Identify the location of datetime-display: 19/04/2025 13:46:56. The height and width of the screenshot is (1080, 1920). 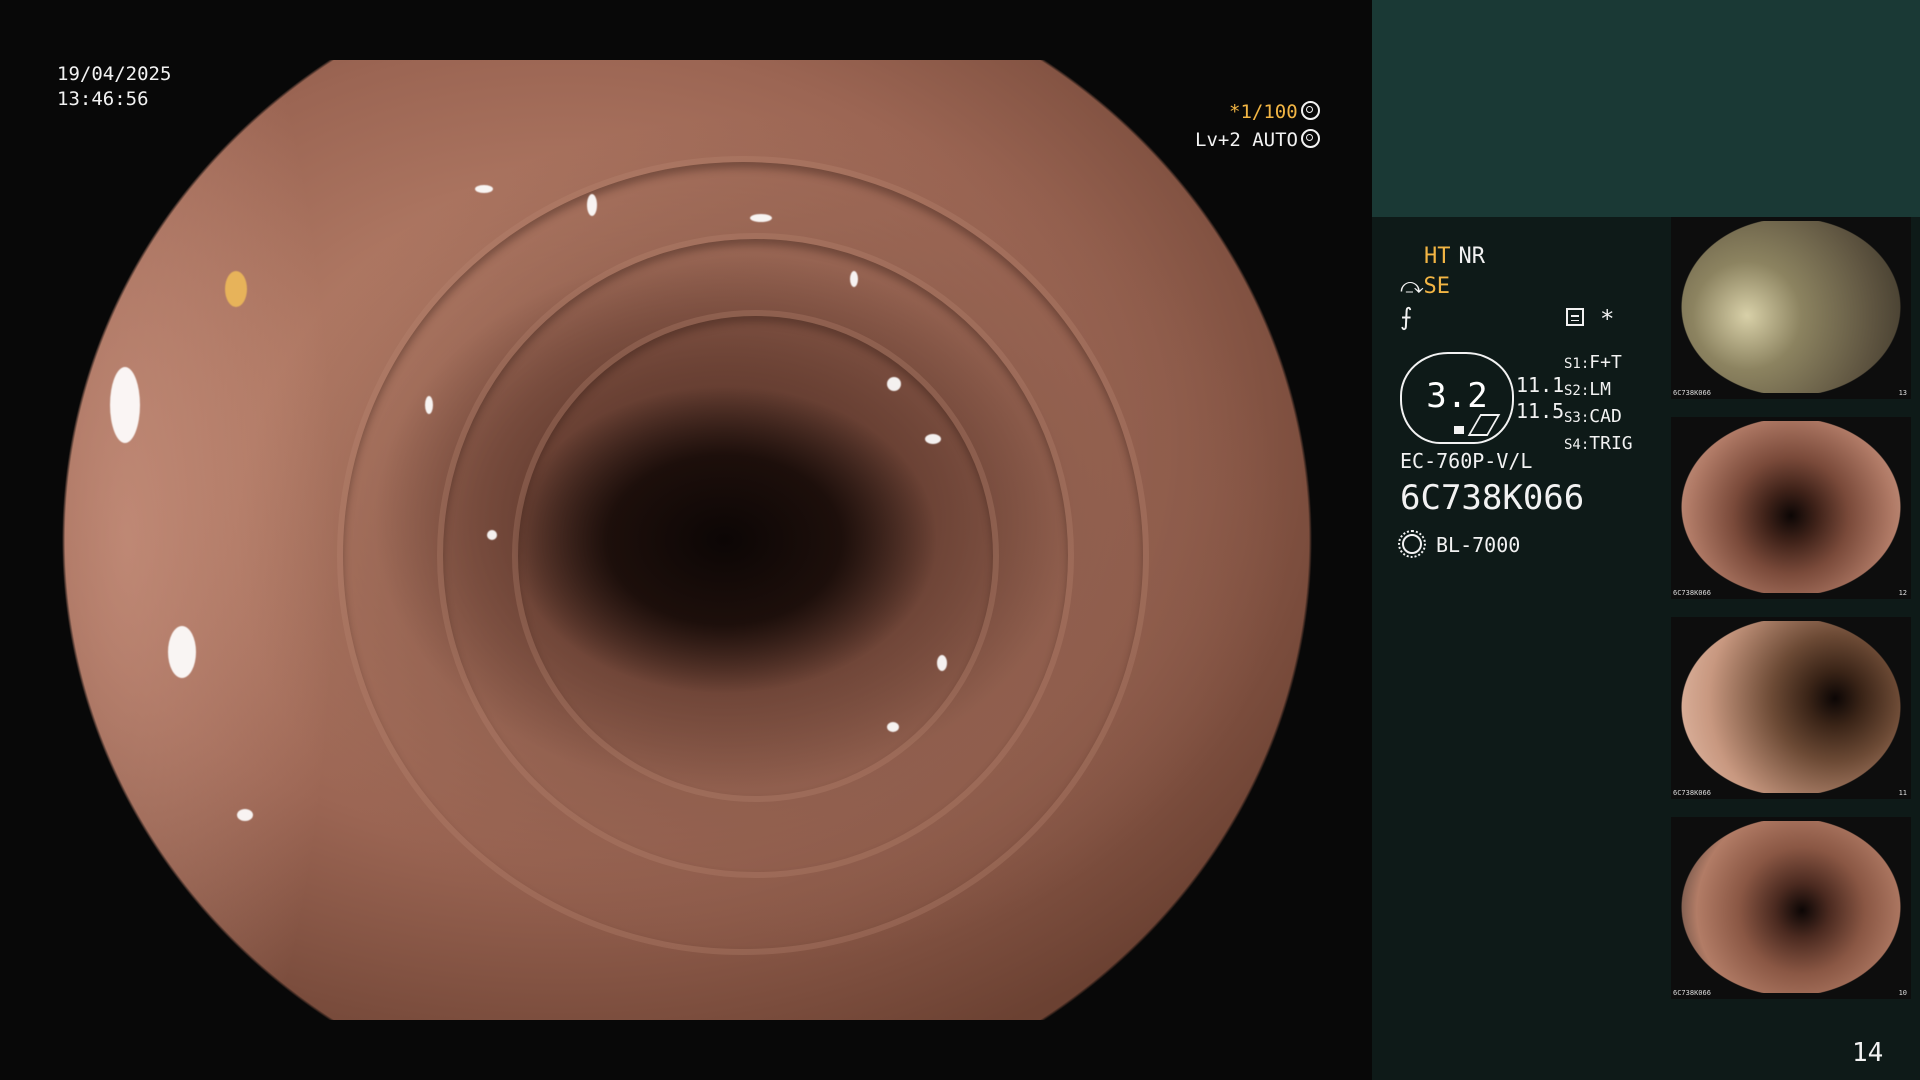
(114, 87).